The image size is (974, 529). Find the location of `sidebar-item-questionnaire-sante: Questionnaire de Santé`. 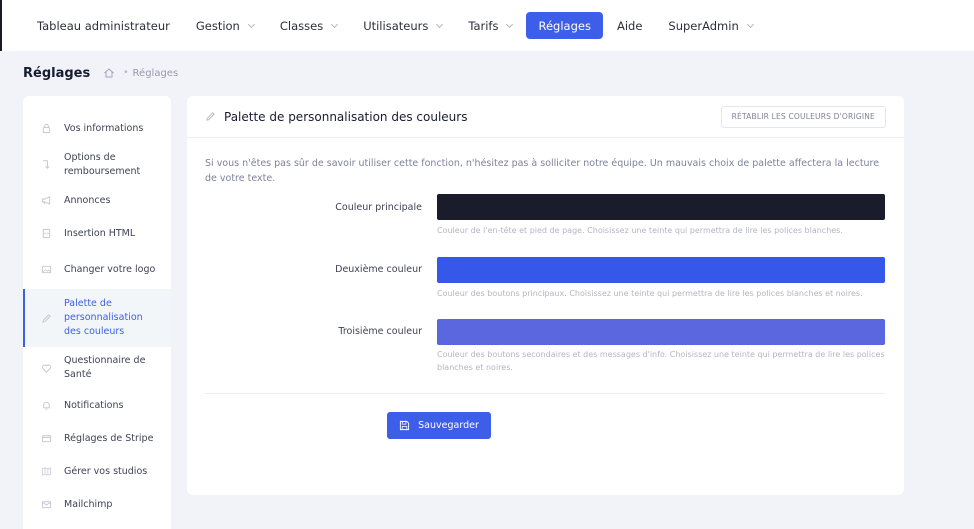

sidebar-item-questionnaire-sante: Questionnaire de Santé is located at coordinates (97, 368).